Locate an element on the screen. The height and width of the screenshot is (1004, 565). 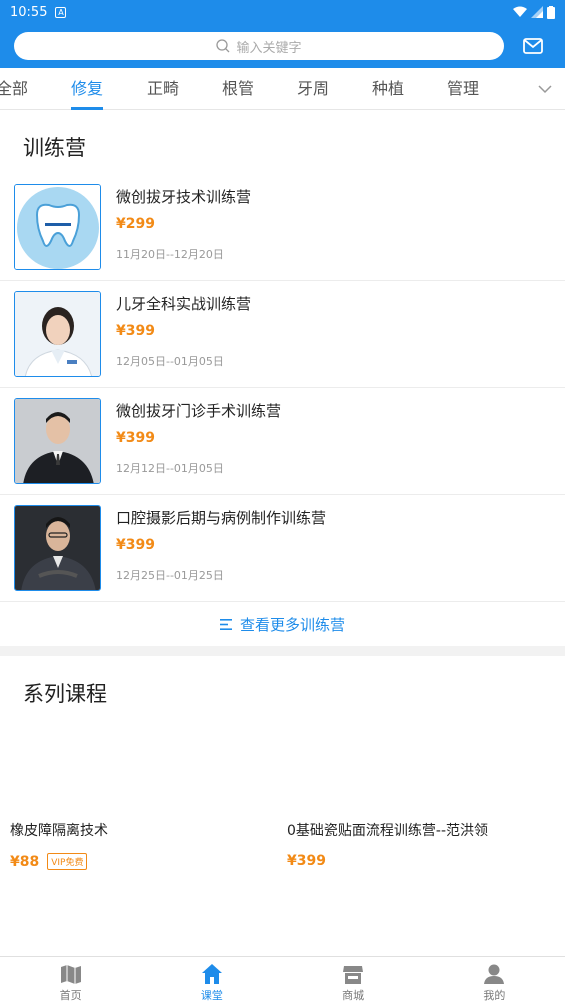
course-price: ¥399 is located at coordinates (306, 861).